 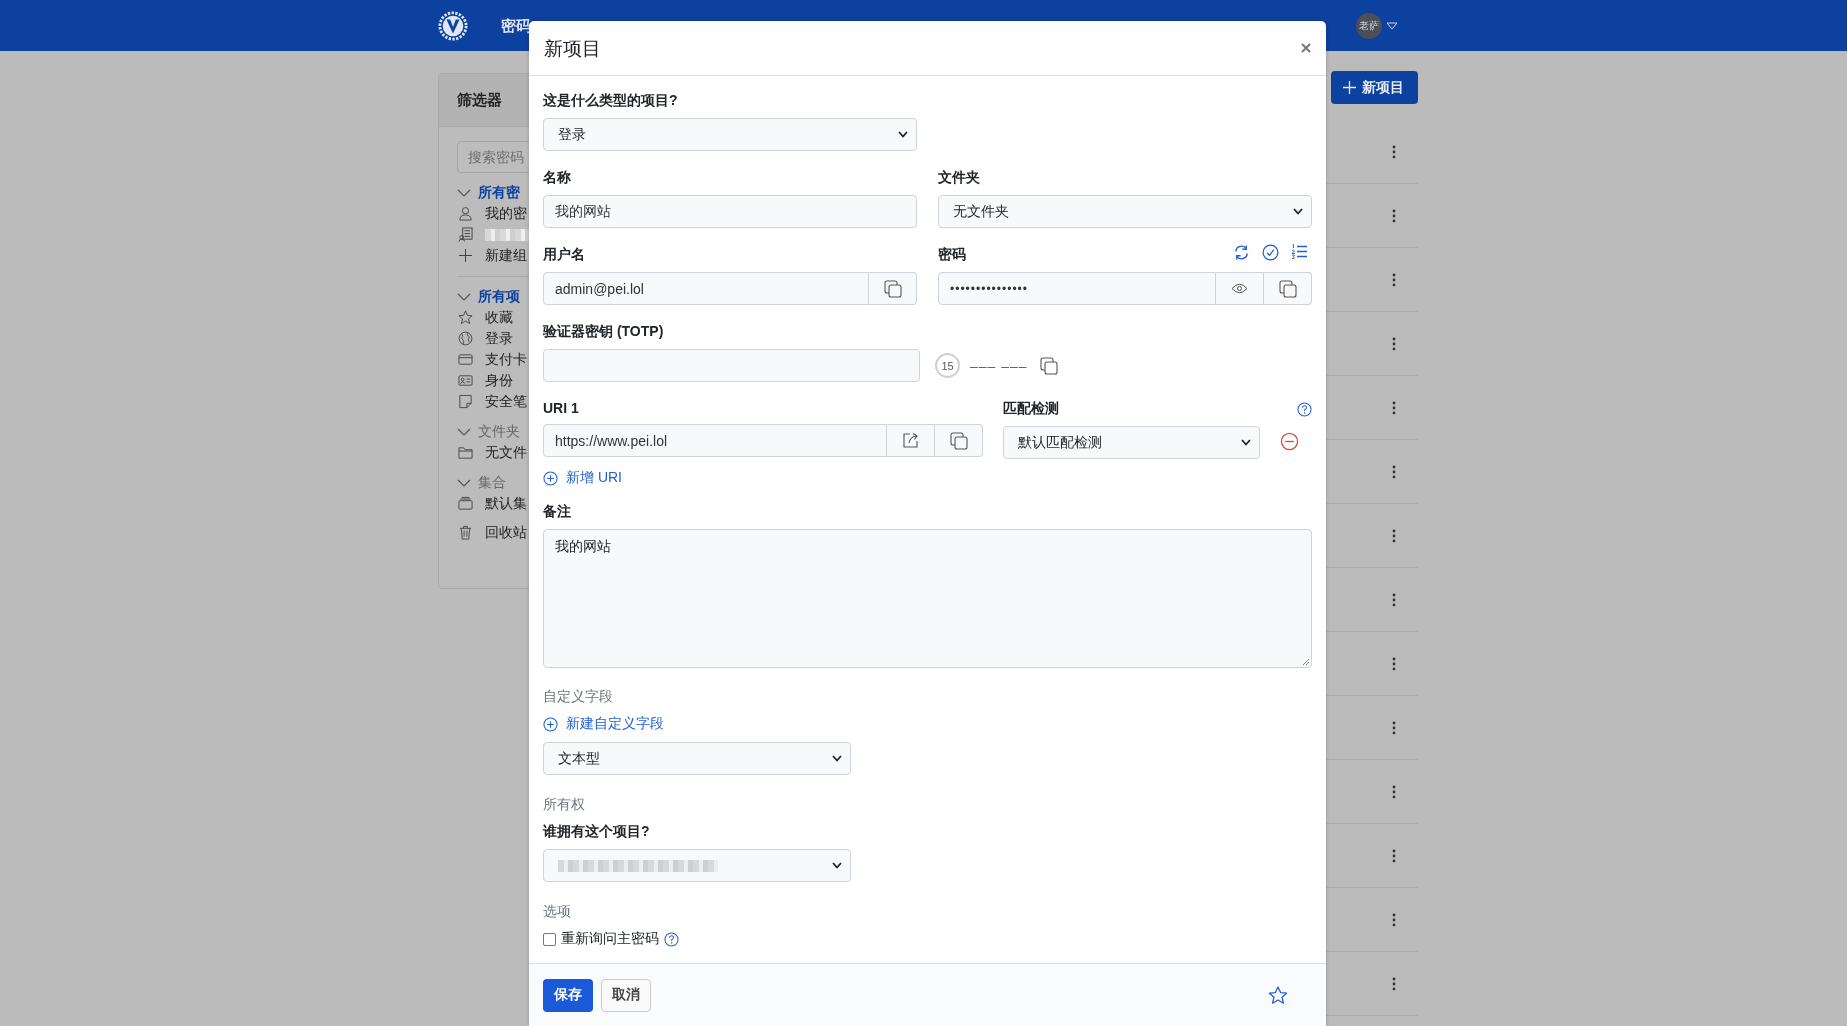 I want to click on filter-item: 登录, so click(x=499, y=338).